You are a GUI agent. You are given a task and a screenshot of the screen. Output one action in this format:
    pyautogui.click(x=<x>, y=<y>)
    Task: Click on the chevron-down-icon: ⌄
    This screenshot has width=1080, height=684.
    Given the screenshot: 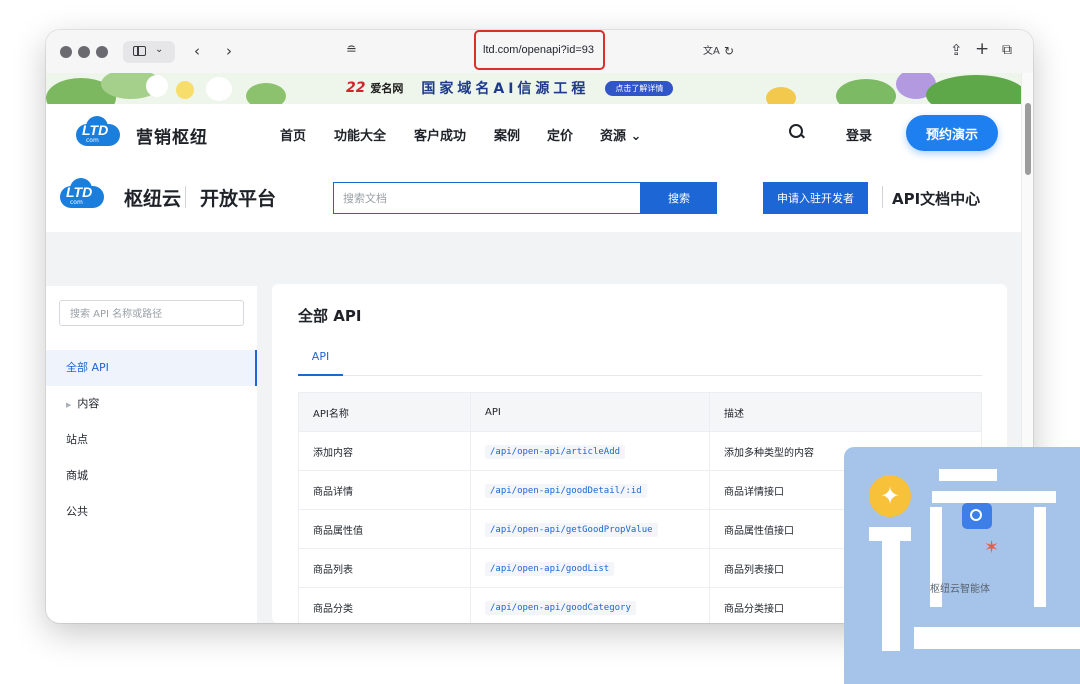 What is the action you would take?
    pyautogui.click(x=159, y=49)
    